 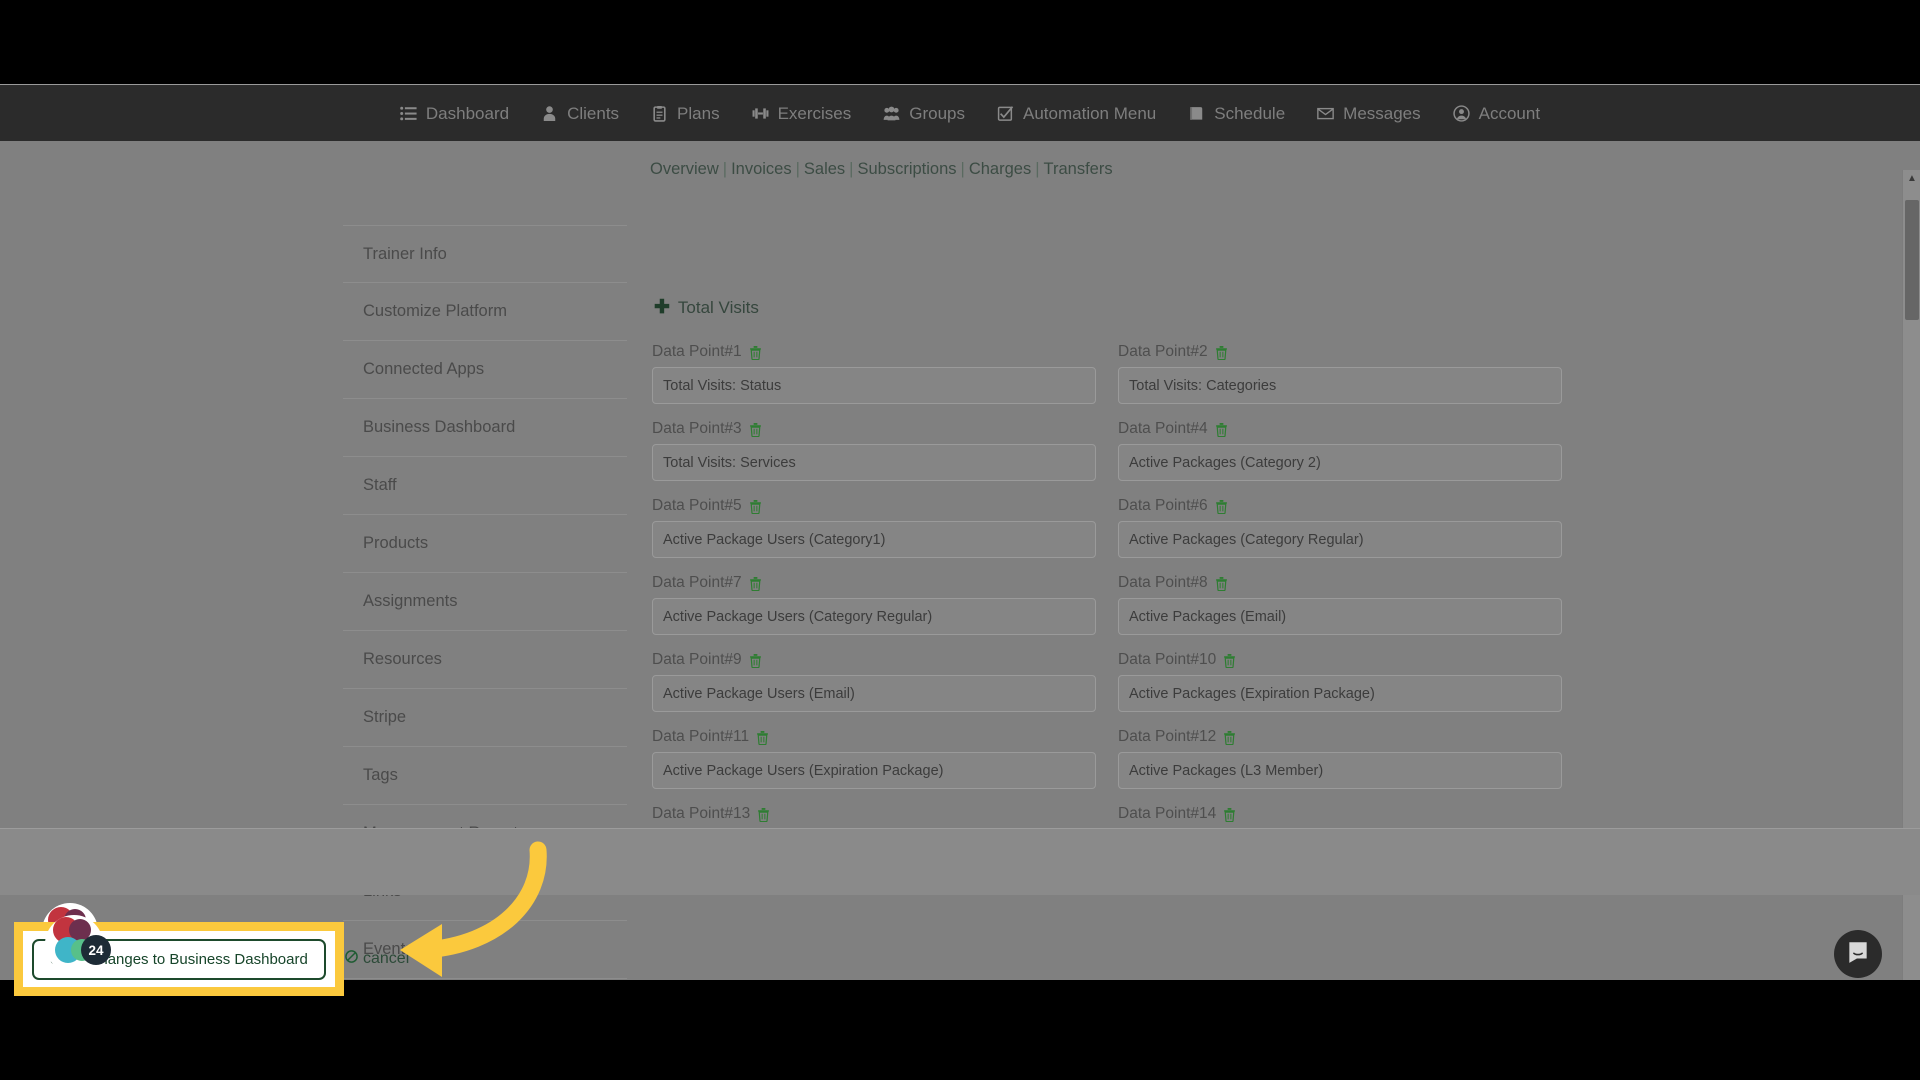 What do you see at coordinates (1340, 506) in the screenshot?
I see `data-point-6-label-row: Data Point#6` at bounding box center [1340, 506].